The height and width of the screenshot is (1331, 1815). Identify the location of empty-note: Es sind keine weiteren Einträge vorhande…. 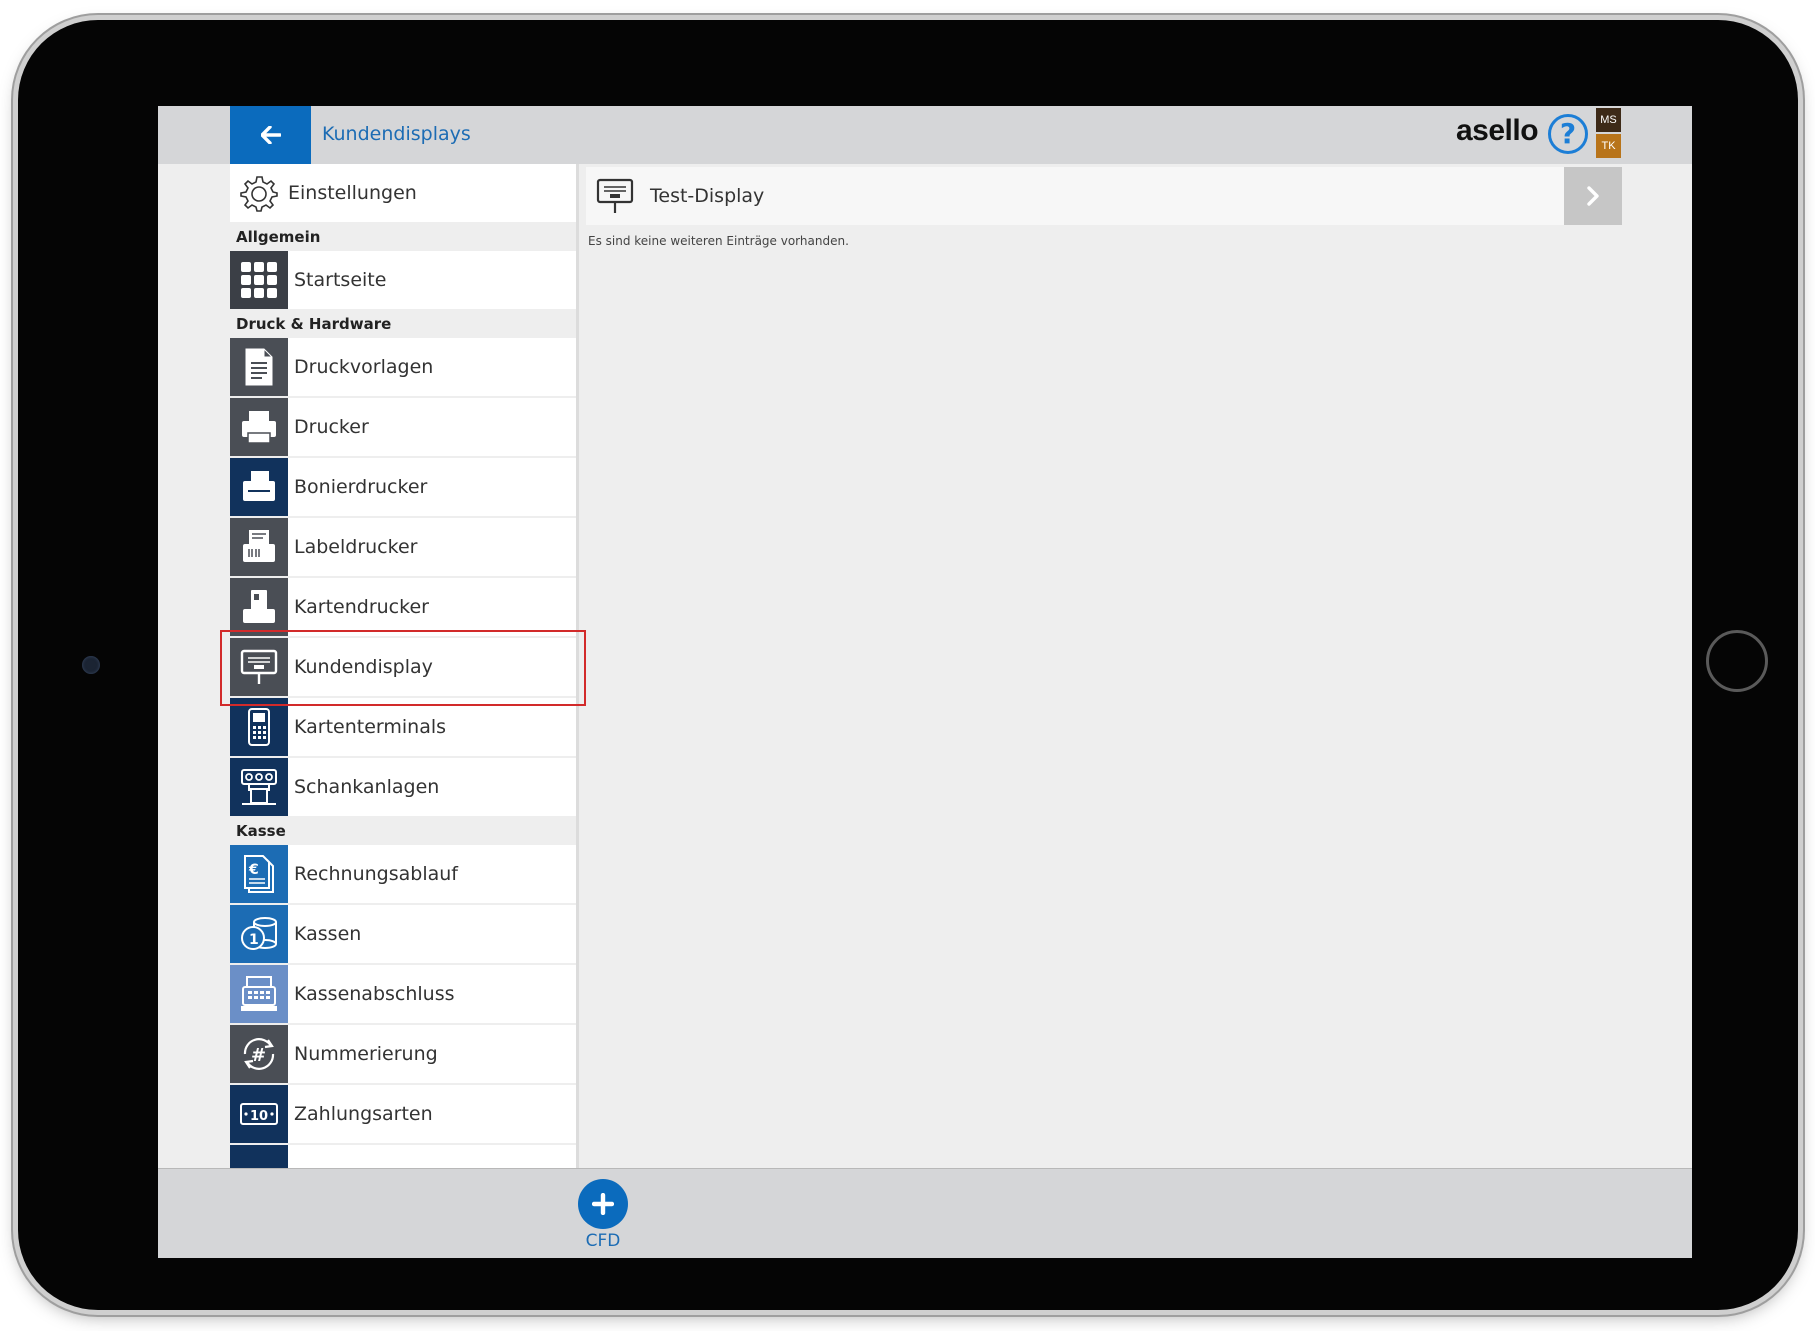
(718, 241).